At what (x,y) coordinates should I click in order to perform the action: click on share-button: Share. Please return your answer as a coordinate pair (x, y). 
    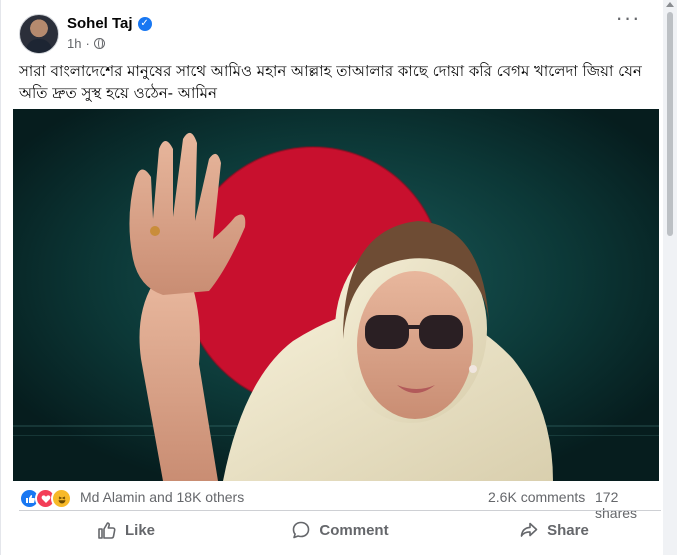
    Looking at the image, I should click on (554, 530).